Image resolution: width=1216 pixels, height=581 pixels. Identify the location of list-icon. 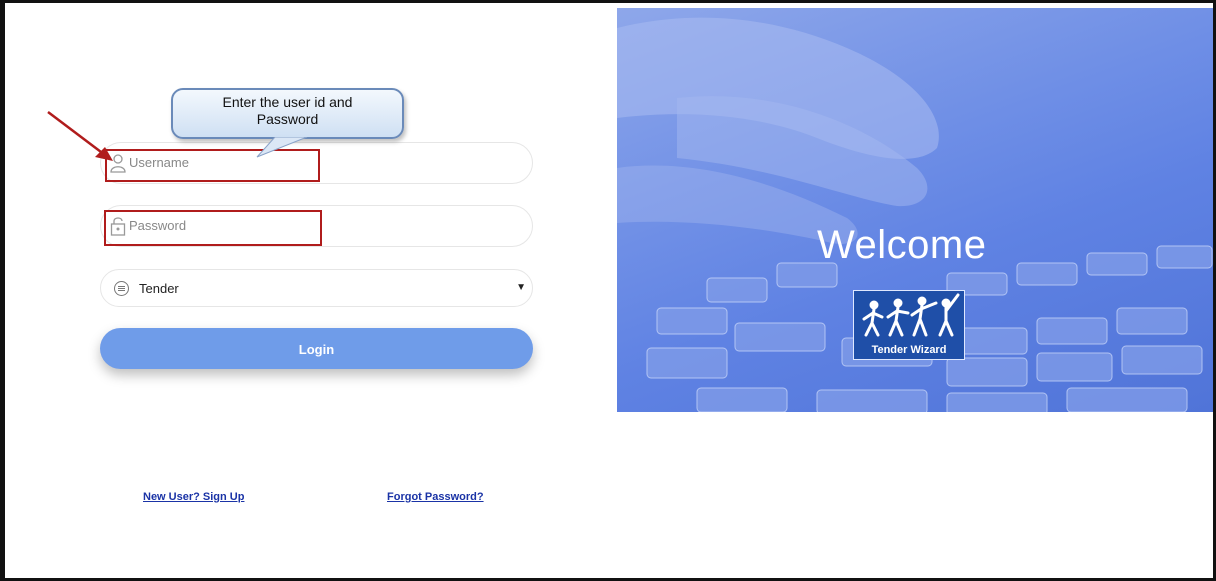
(121, 288).